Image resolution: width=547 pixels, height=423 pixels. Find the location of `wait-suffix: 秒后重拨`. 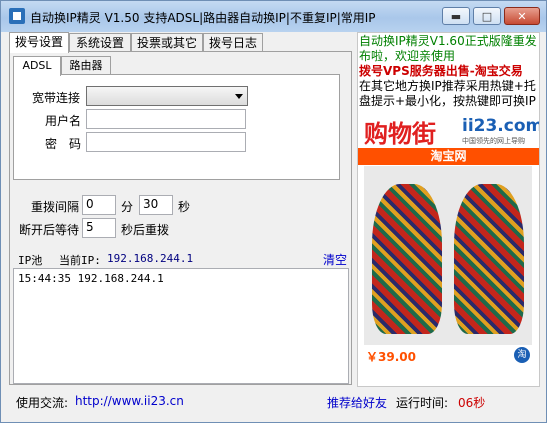

wait-suffix: 秒后重拨 is located at coordinates (145, 230).